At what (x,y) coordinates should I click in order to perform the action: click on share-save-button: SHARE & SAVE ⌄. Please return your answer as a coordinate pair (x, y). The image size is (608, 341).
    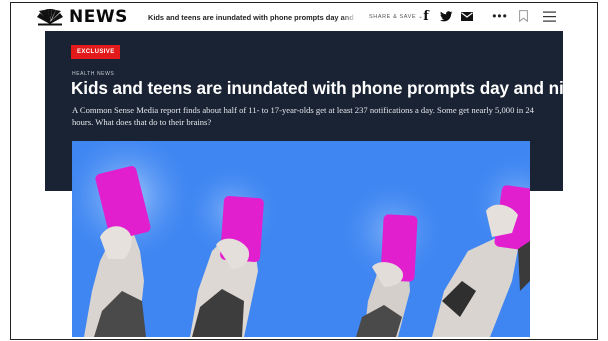
    Looking at the image, I should click on (396, 17).